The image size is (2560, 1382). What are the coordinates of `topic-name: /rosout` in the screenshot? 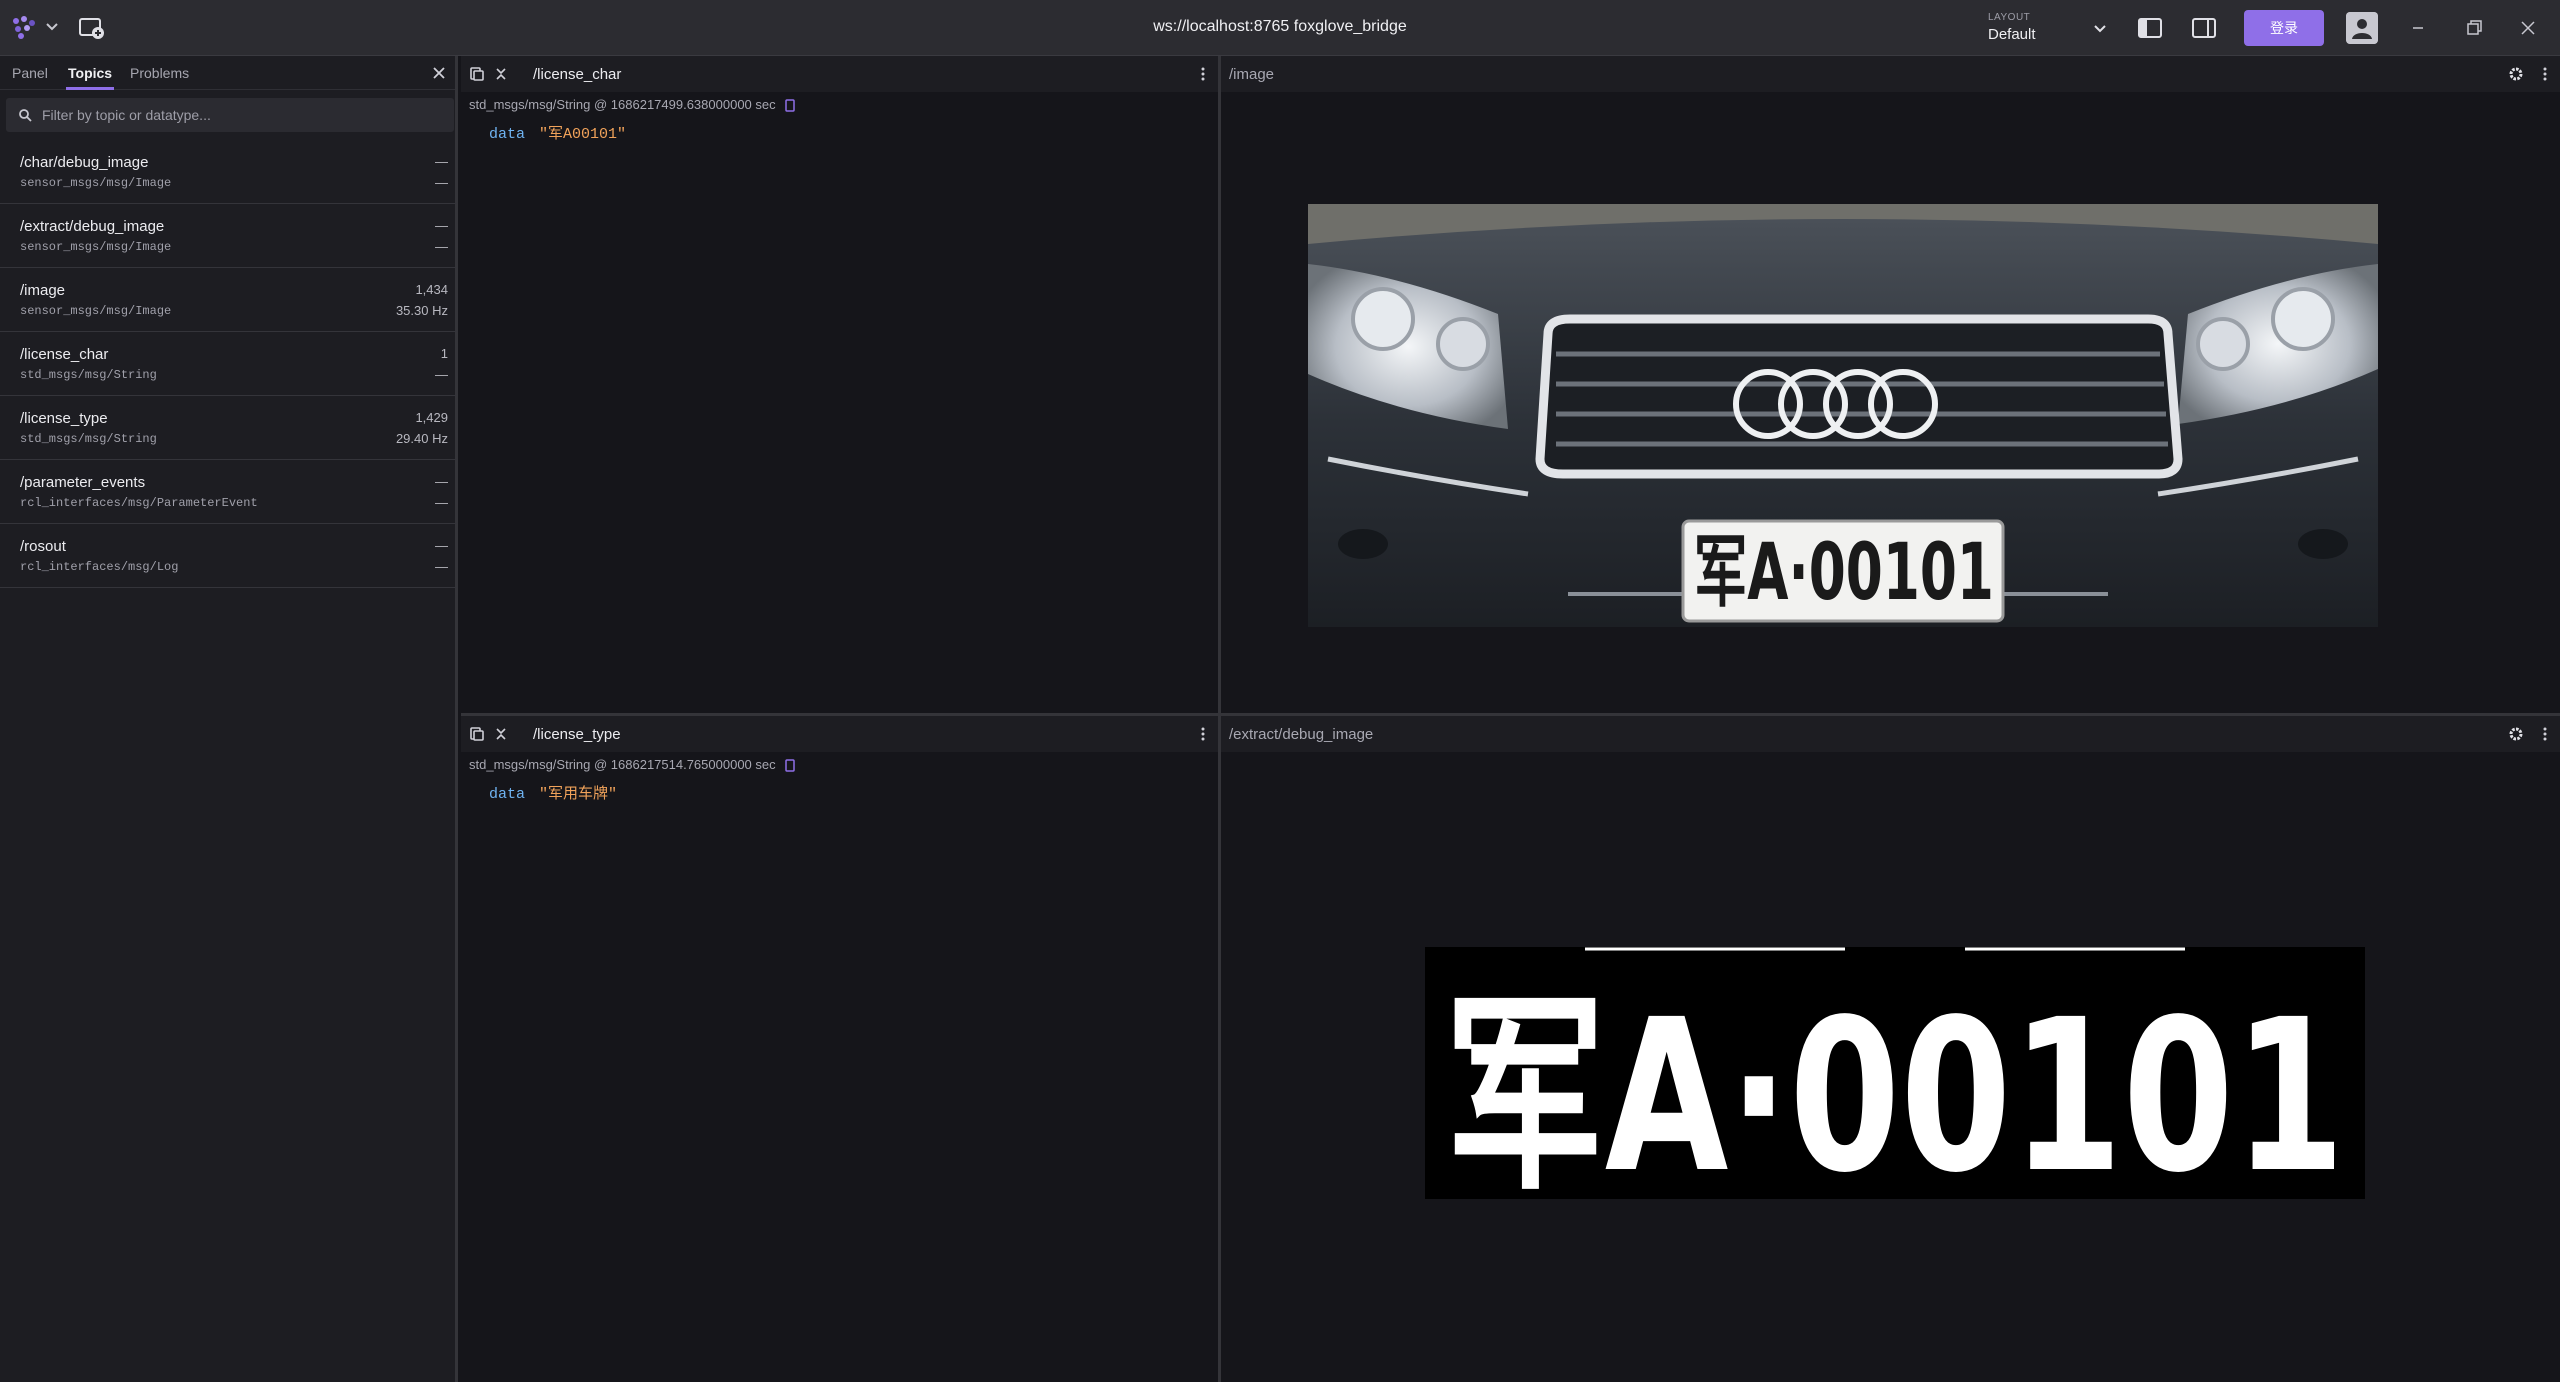 It's located at (43, 546).